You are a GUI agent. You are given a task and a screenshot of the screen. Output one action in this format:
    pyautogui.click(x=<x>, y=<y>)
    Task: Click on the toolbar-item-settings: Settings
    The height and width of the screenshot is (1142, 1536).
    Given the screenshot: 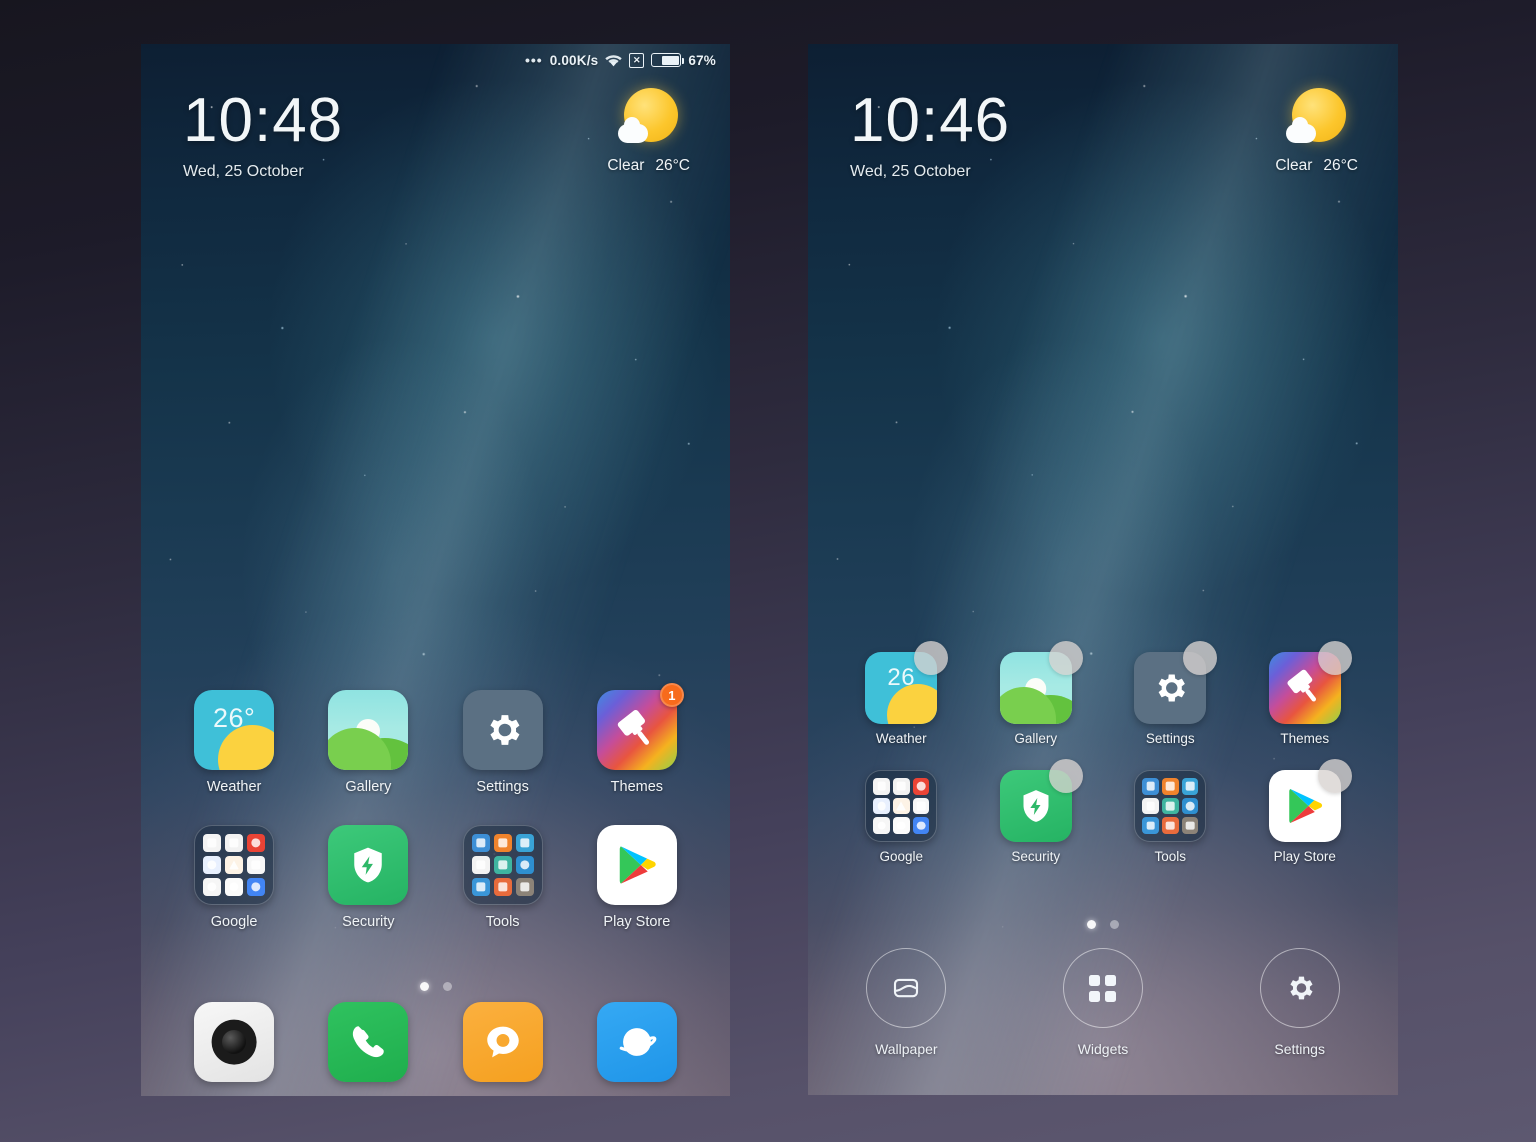 What is the action you would take?
    pyautogui.click(x=1299, y=1002)
    